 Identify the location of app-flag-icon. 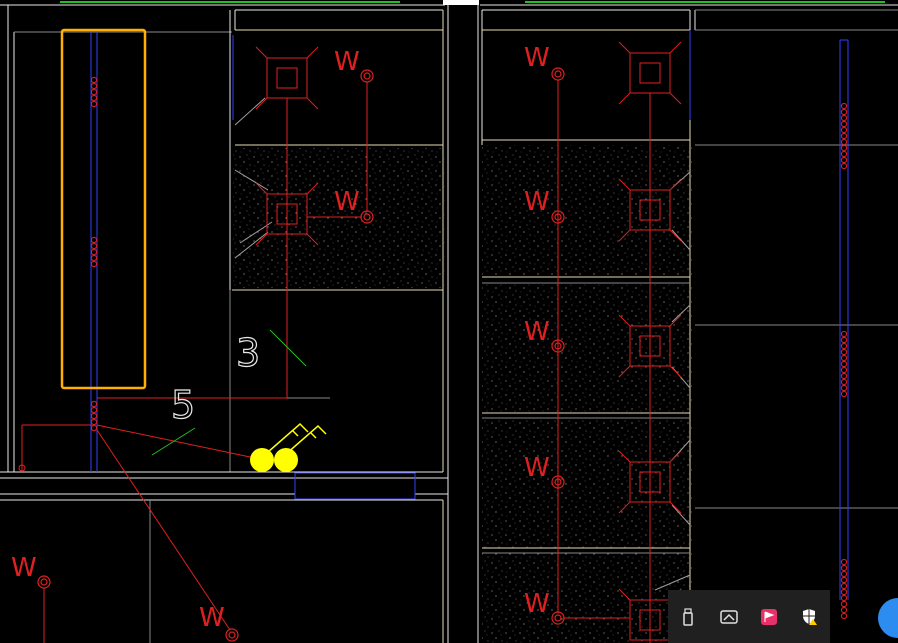
(769, 617).